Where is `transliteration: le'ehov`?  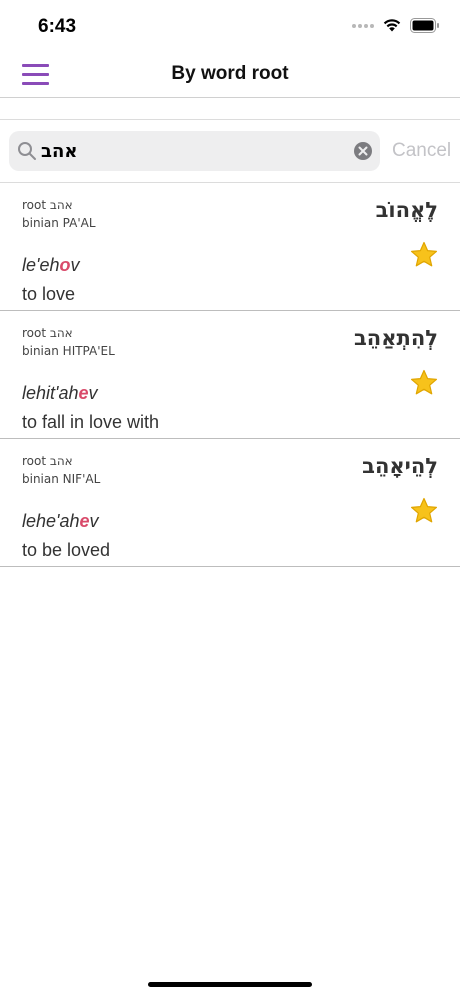 transliteration: le'ehov is located at coordinates (50, 265).